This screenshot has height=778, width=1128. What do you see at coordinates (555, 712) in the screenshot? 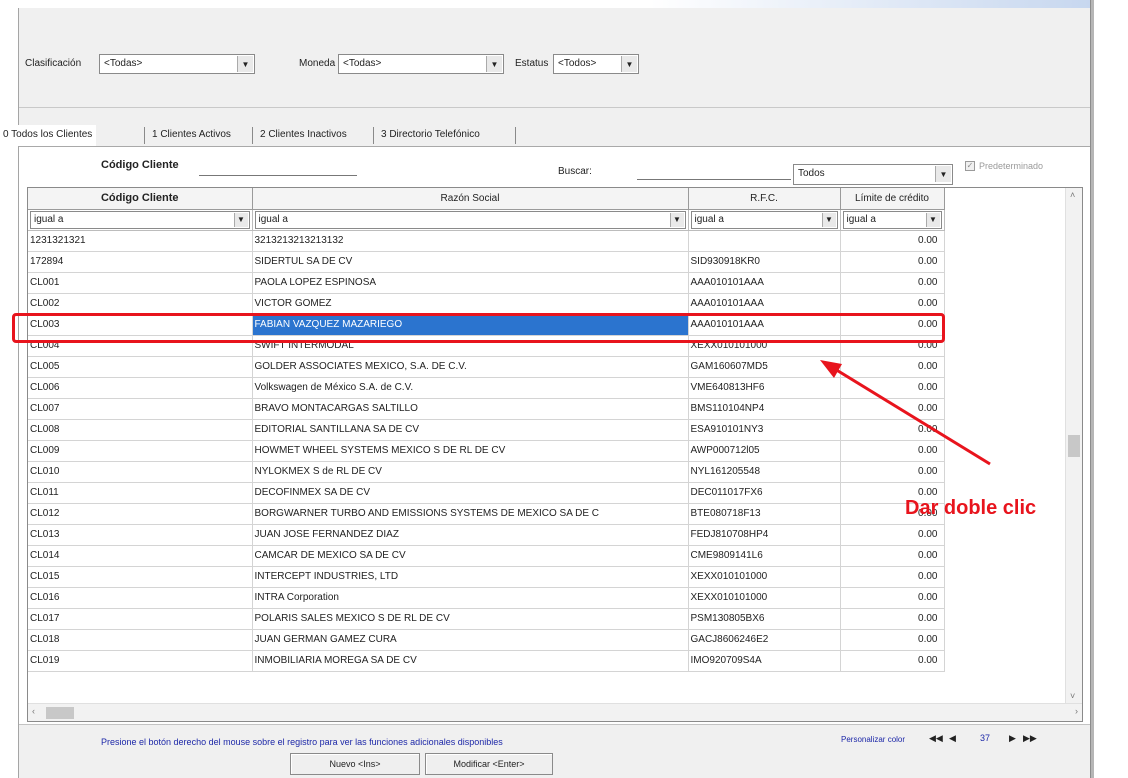
I see `horizontal-scrollbar: ‹ ›` at bounding box center [555, 712].